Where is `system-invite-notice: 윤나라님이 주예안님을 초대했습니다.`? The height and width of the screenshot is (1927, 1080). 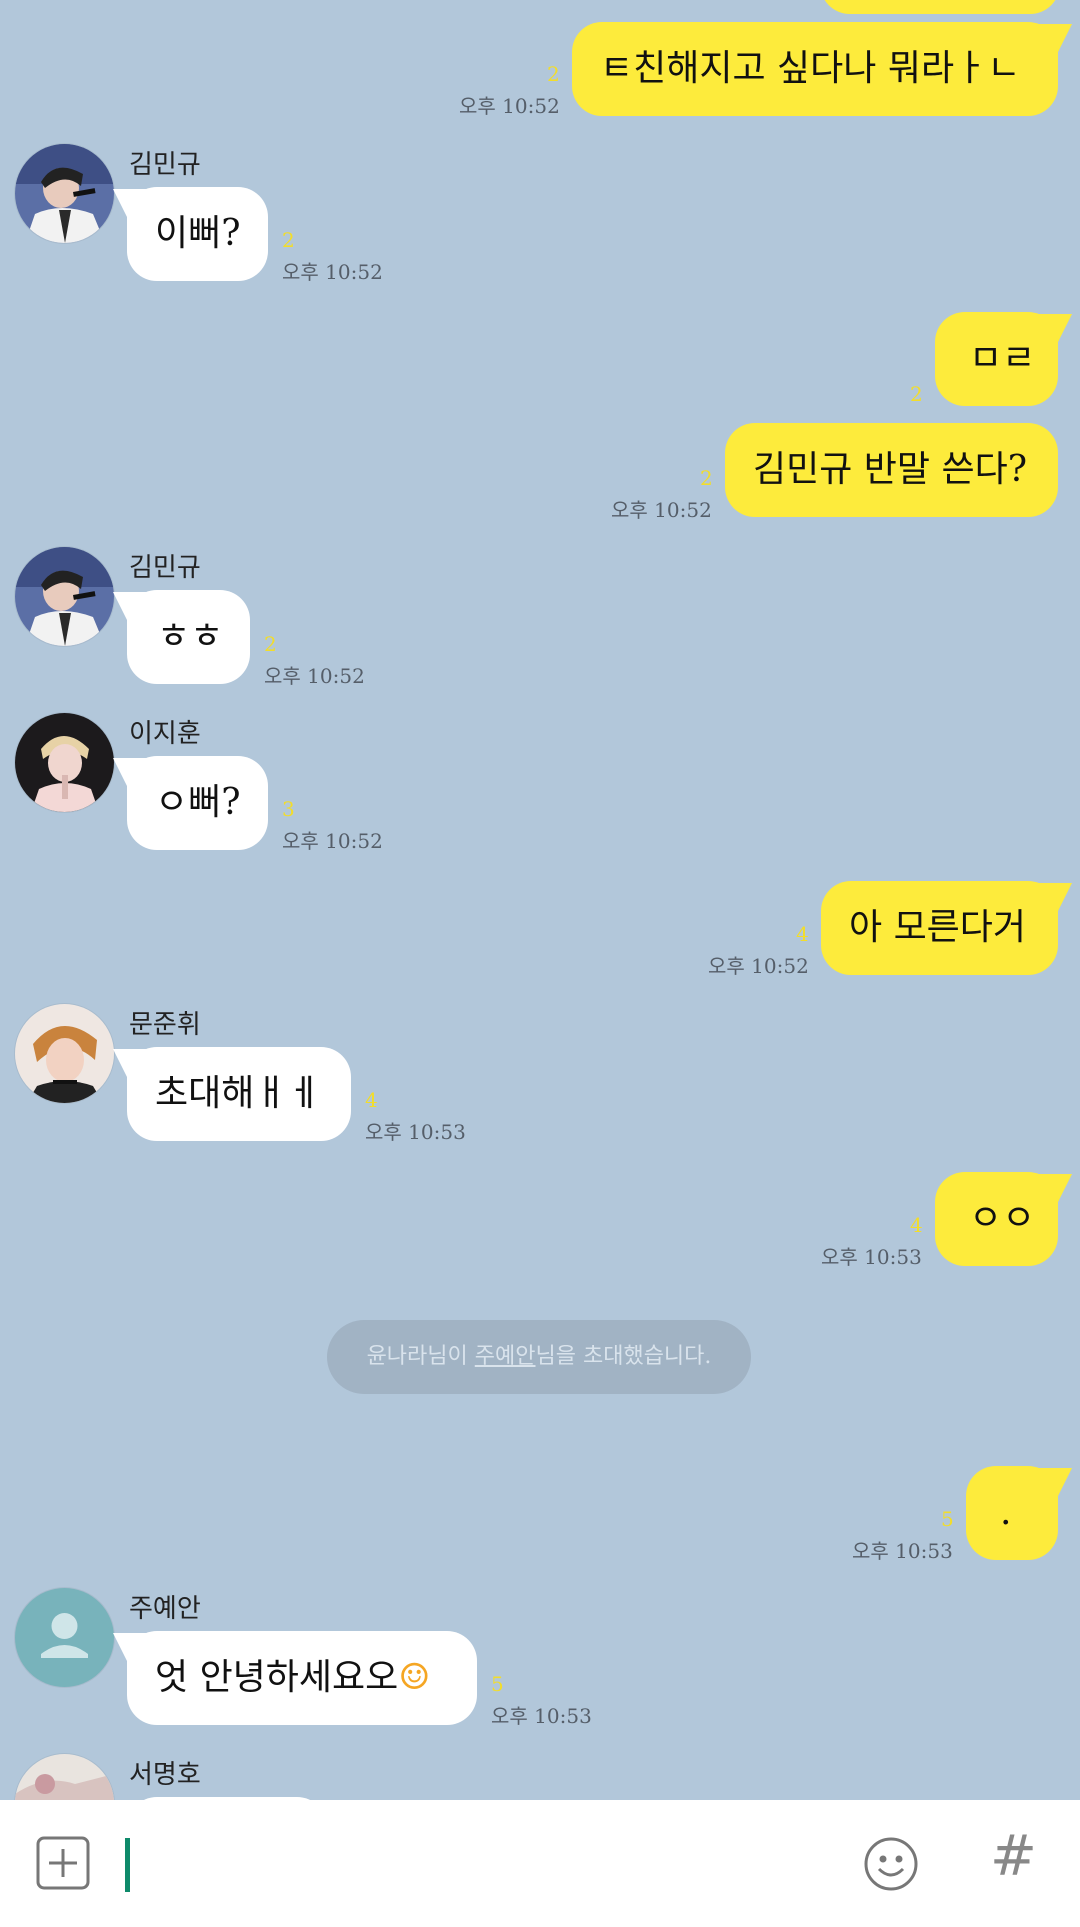 system-invite-notice: 윤나라님이 주예안님을 초대했습니다. is located at coordinates (539, 1357).